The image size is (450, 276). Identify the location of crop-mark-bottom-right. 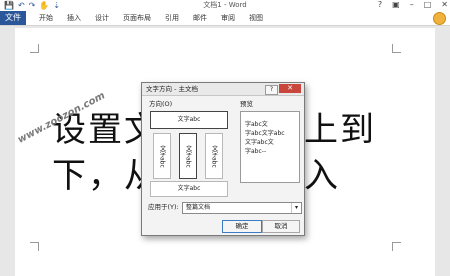
(396, 246).